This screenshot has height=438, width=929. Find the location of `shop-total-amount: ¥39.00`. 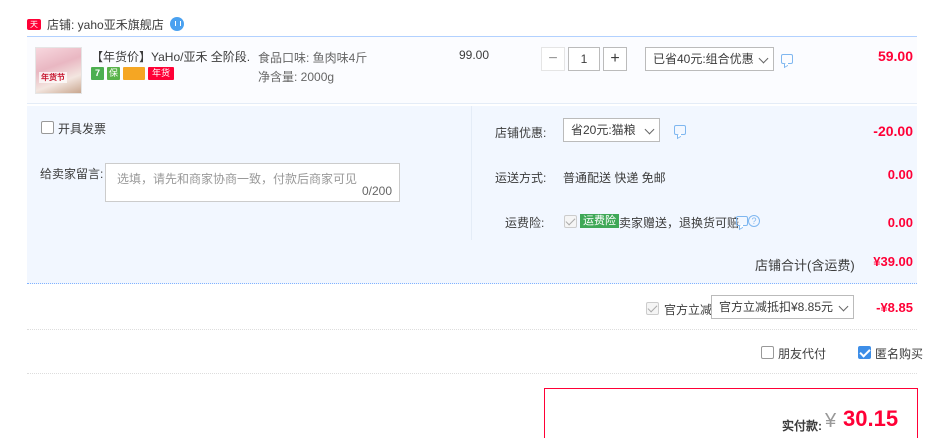

shop-total-amount: ¥39.00 is located at coordinates (893, 261).